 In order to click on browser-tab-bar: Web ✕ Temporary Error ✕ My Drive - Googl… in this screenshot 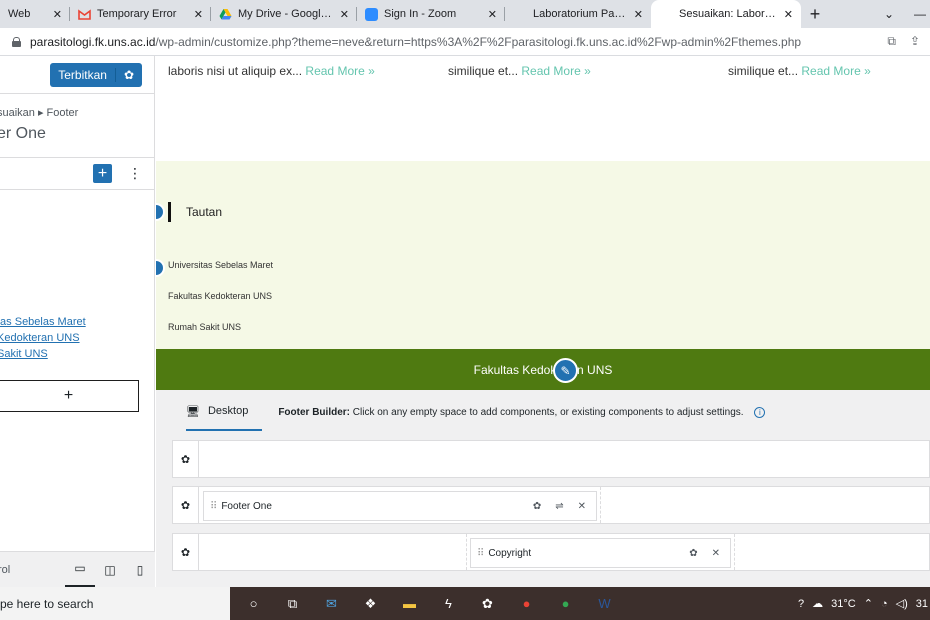, I will do `click(465, 14)`.